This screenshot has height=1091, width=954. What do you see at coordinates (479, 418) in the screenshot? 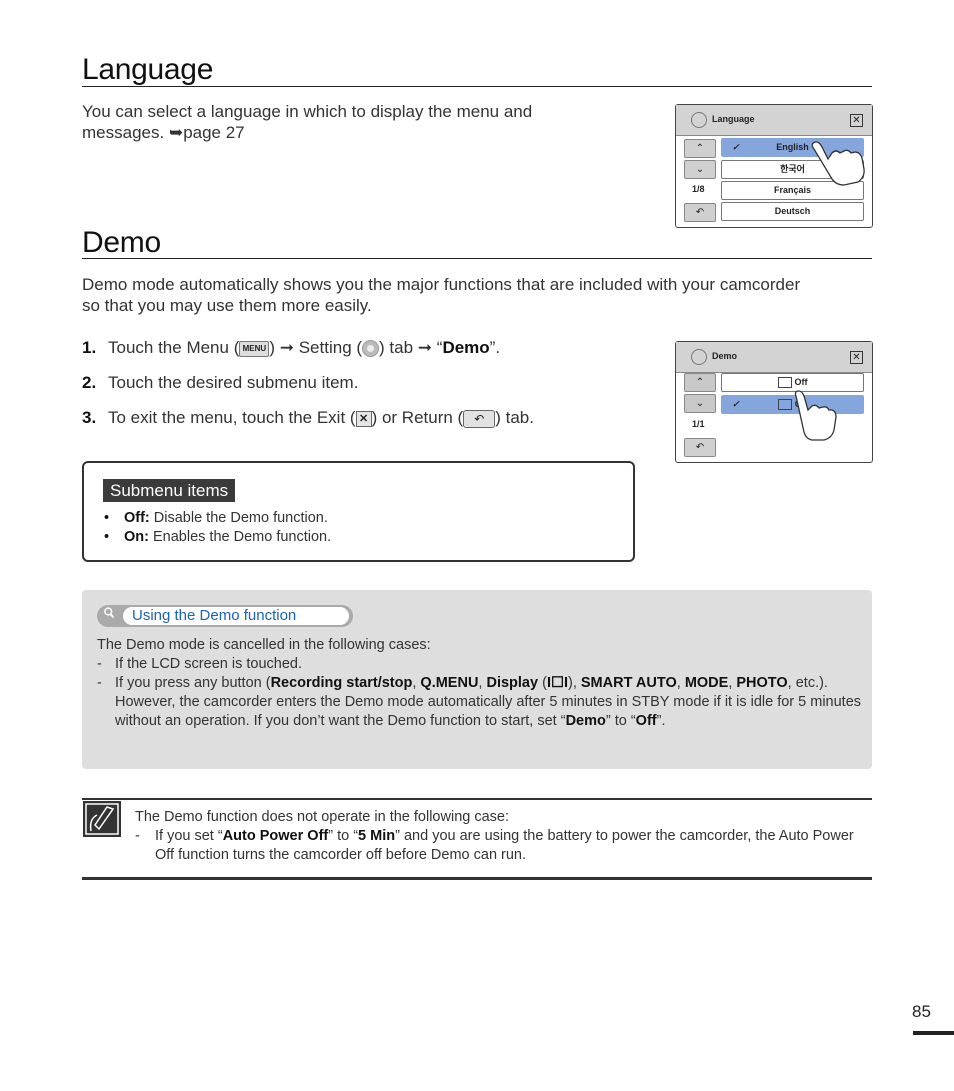
I see `return-icon: ↶` at bounding box center [479, 418].